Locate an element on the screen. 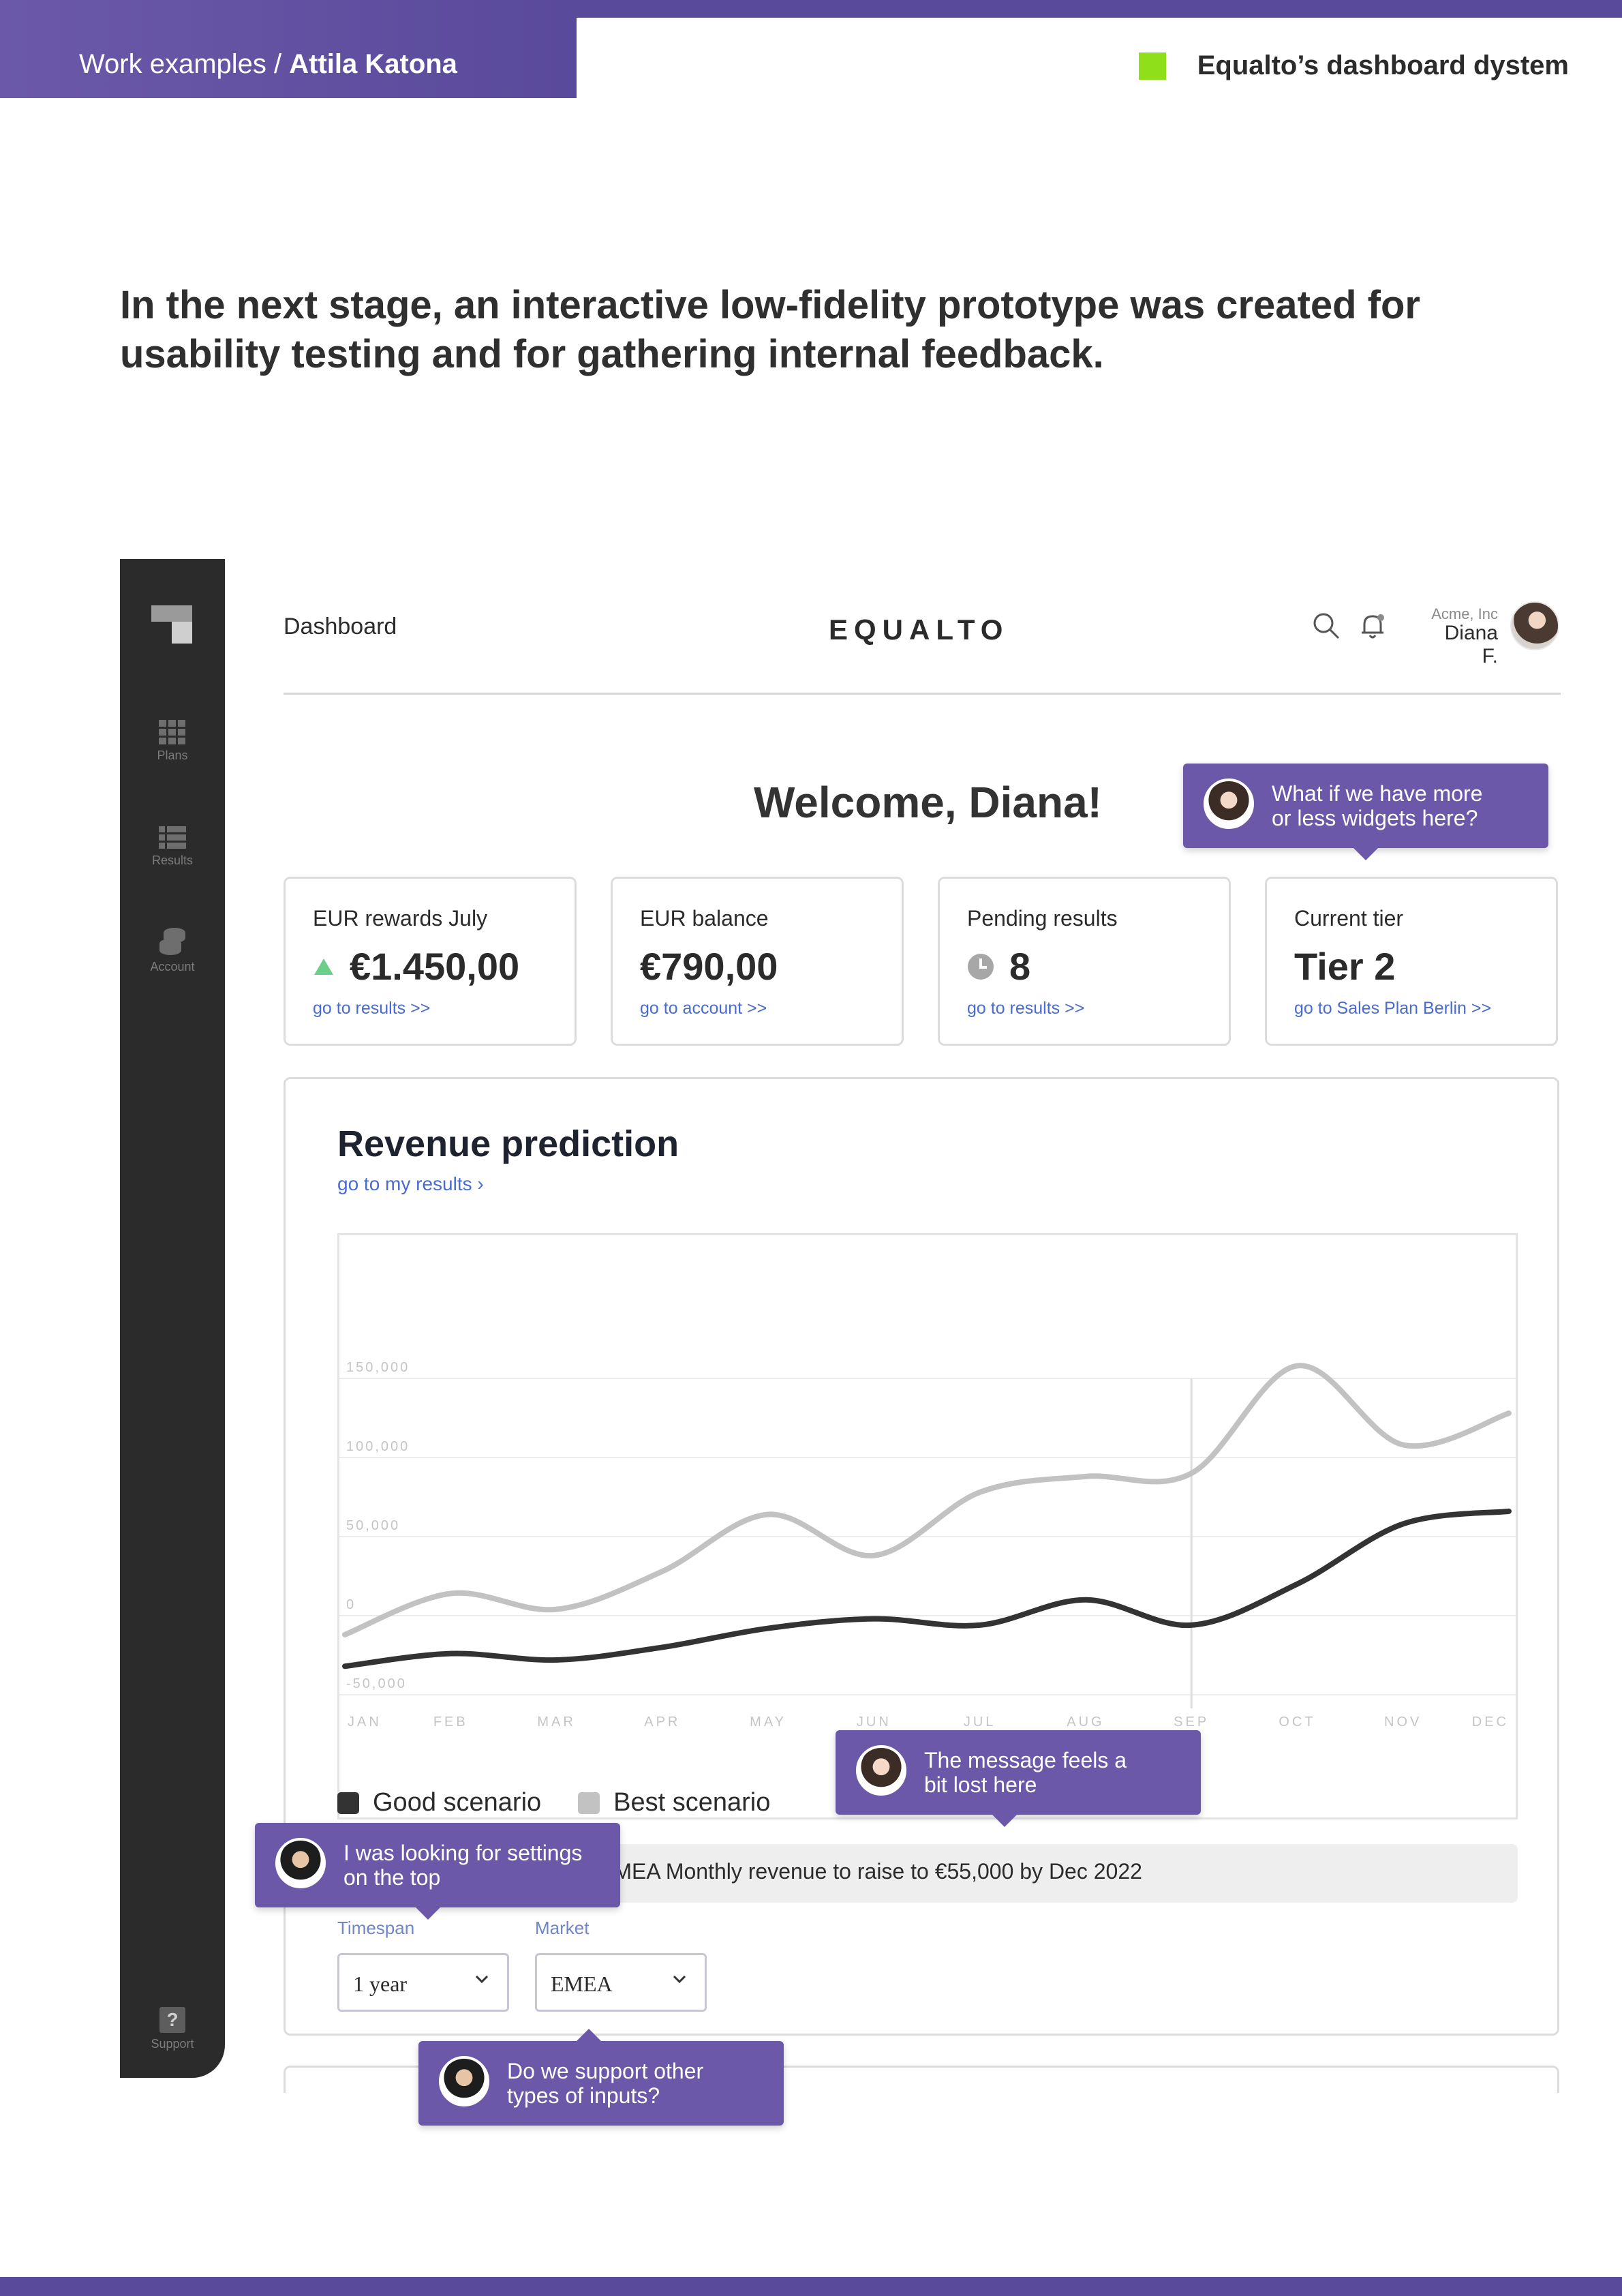 The width and height of the screenshot is (1622, 2296). y-tick-label: 50,000 is located at coordinates (373, 1525).